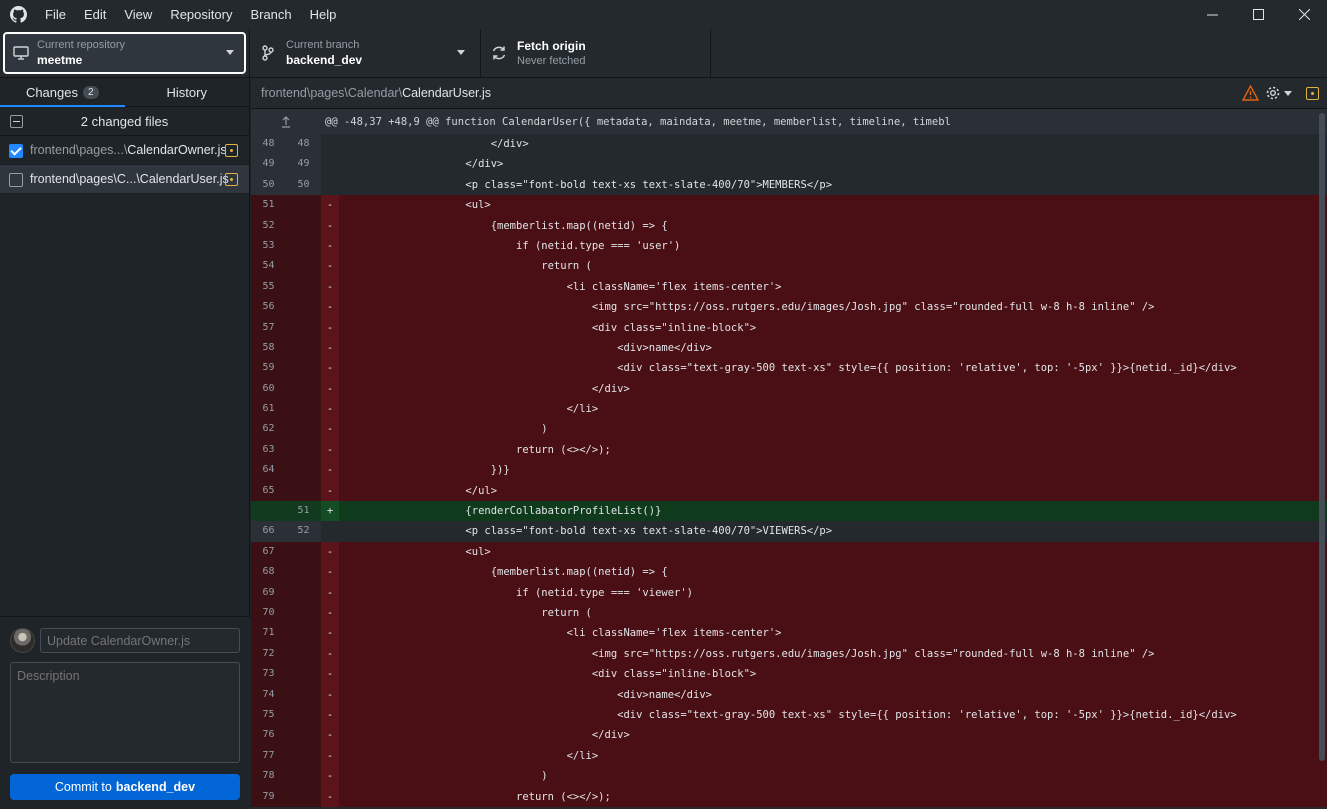 This screenshot has height=809, width=1327. I want to click on diff-line-del: 53 - if (netid.type === 'user'), so click(789, 246).